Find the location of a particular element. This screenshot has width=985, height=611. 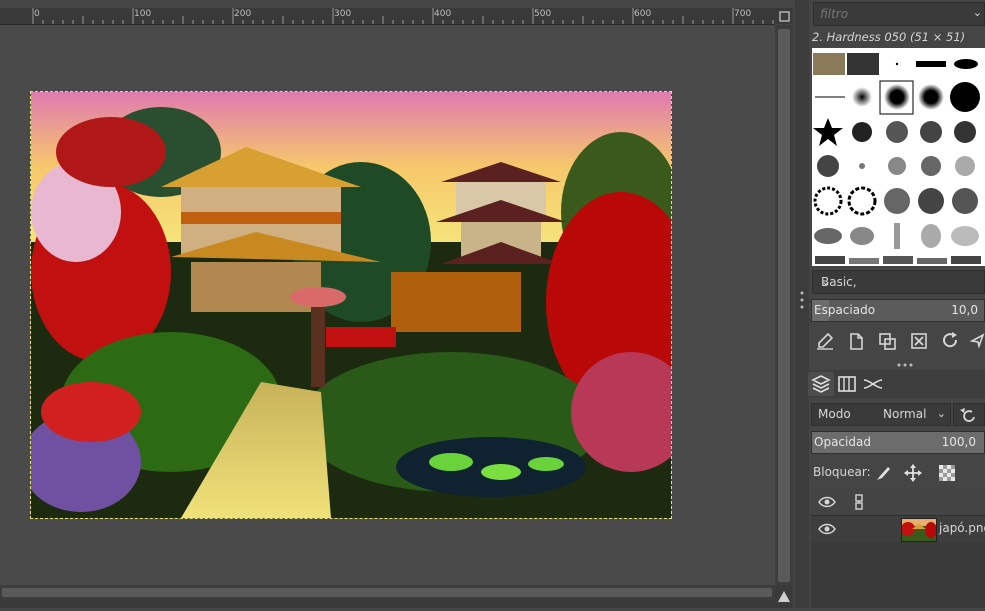

duplicate-brush-button is located at coordinates (887, 341).